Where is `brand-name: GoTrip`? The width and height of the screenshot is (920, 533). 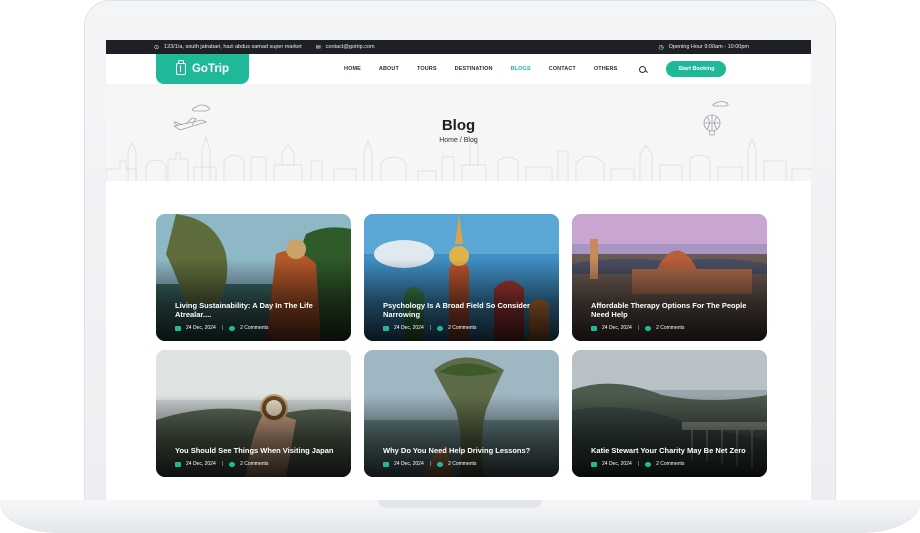
brand-name: GoTrip is located at coordinates (210, 69).